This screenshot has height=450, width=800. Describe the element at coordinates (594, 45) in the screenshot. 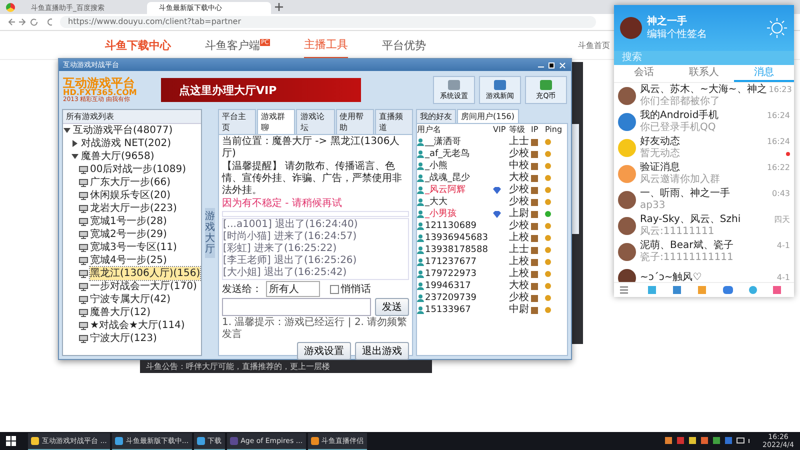

I see `home-link: 斗鱼首页` at that location.